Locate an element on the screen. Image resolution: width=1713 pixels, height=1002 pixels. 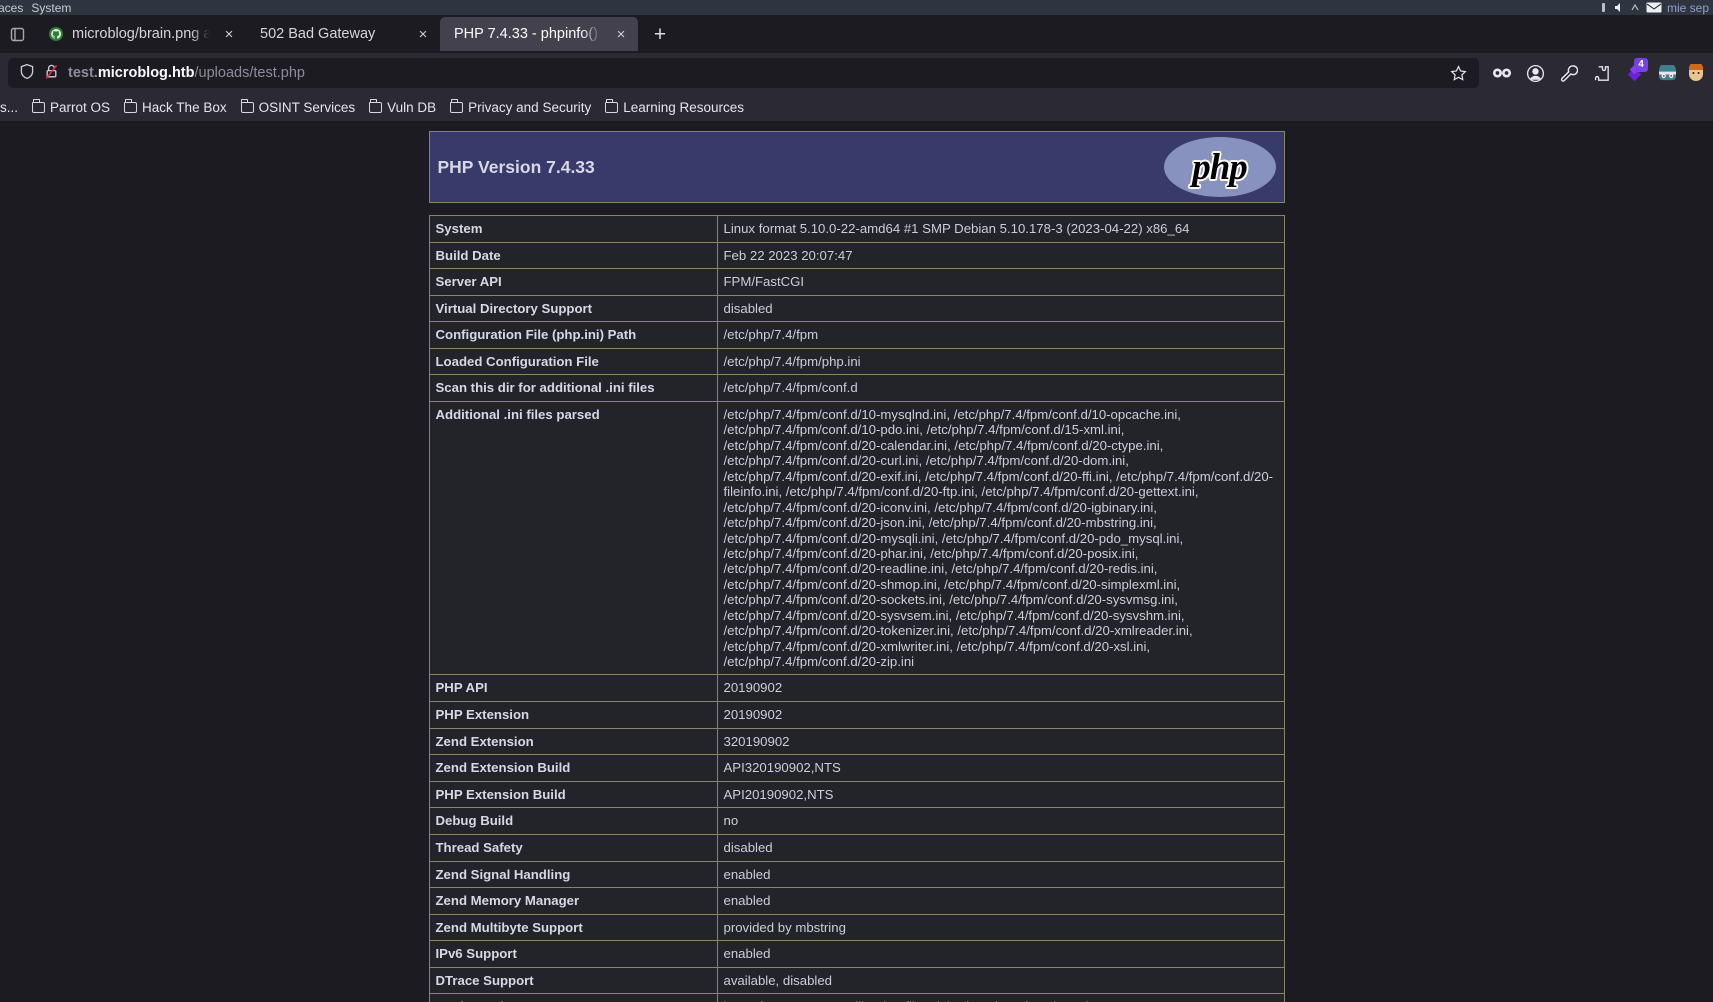
table-row: IPv6 Support enabled is located at coordinates (856, 954).